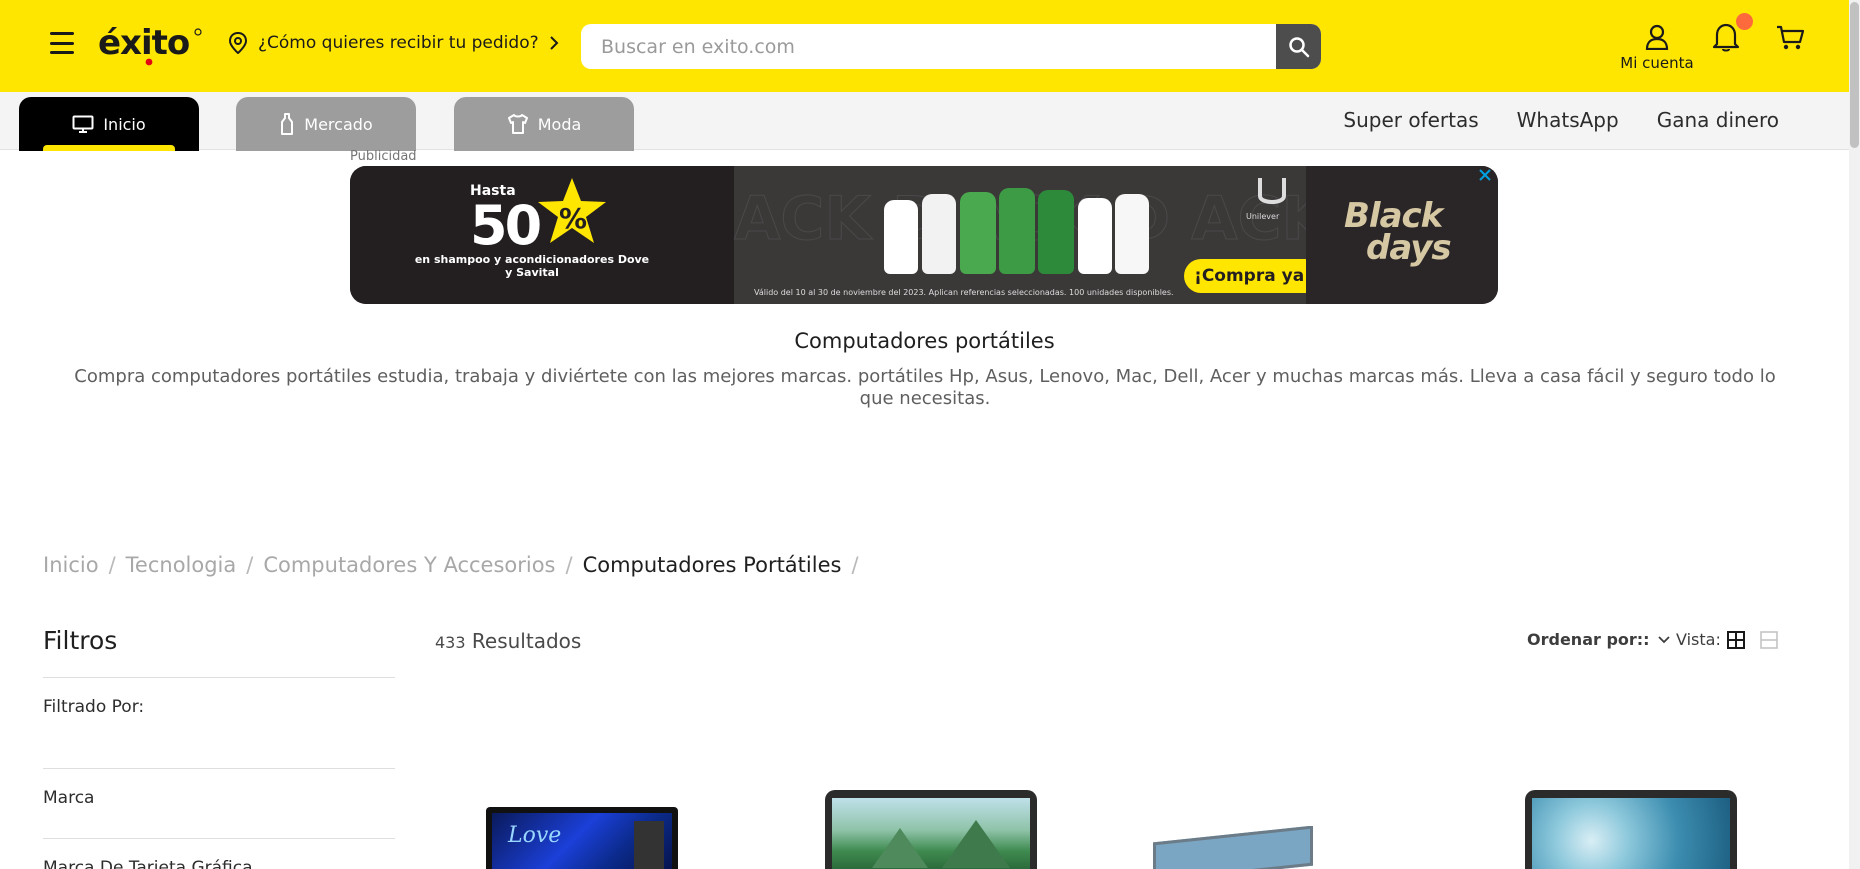 The image size is (1860, 869). What do you see at coordinates (1657, 37) in the screenshot?
I see `user-icon` at bounding box center [1657, 37].